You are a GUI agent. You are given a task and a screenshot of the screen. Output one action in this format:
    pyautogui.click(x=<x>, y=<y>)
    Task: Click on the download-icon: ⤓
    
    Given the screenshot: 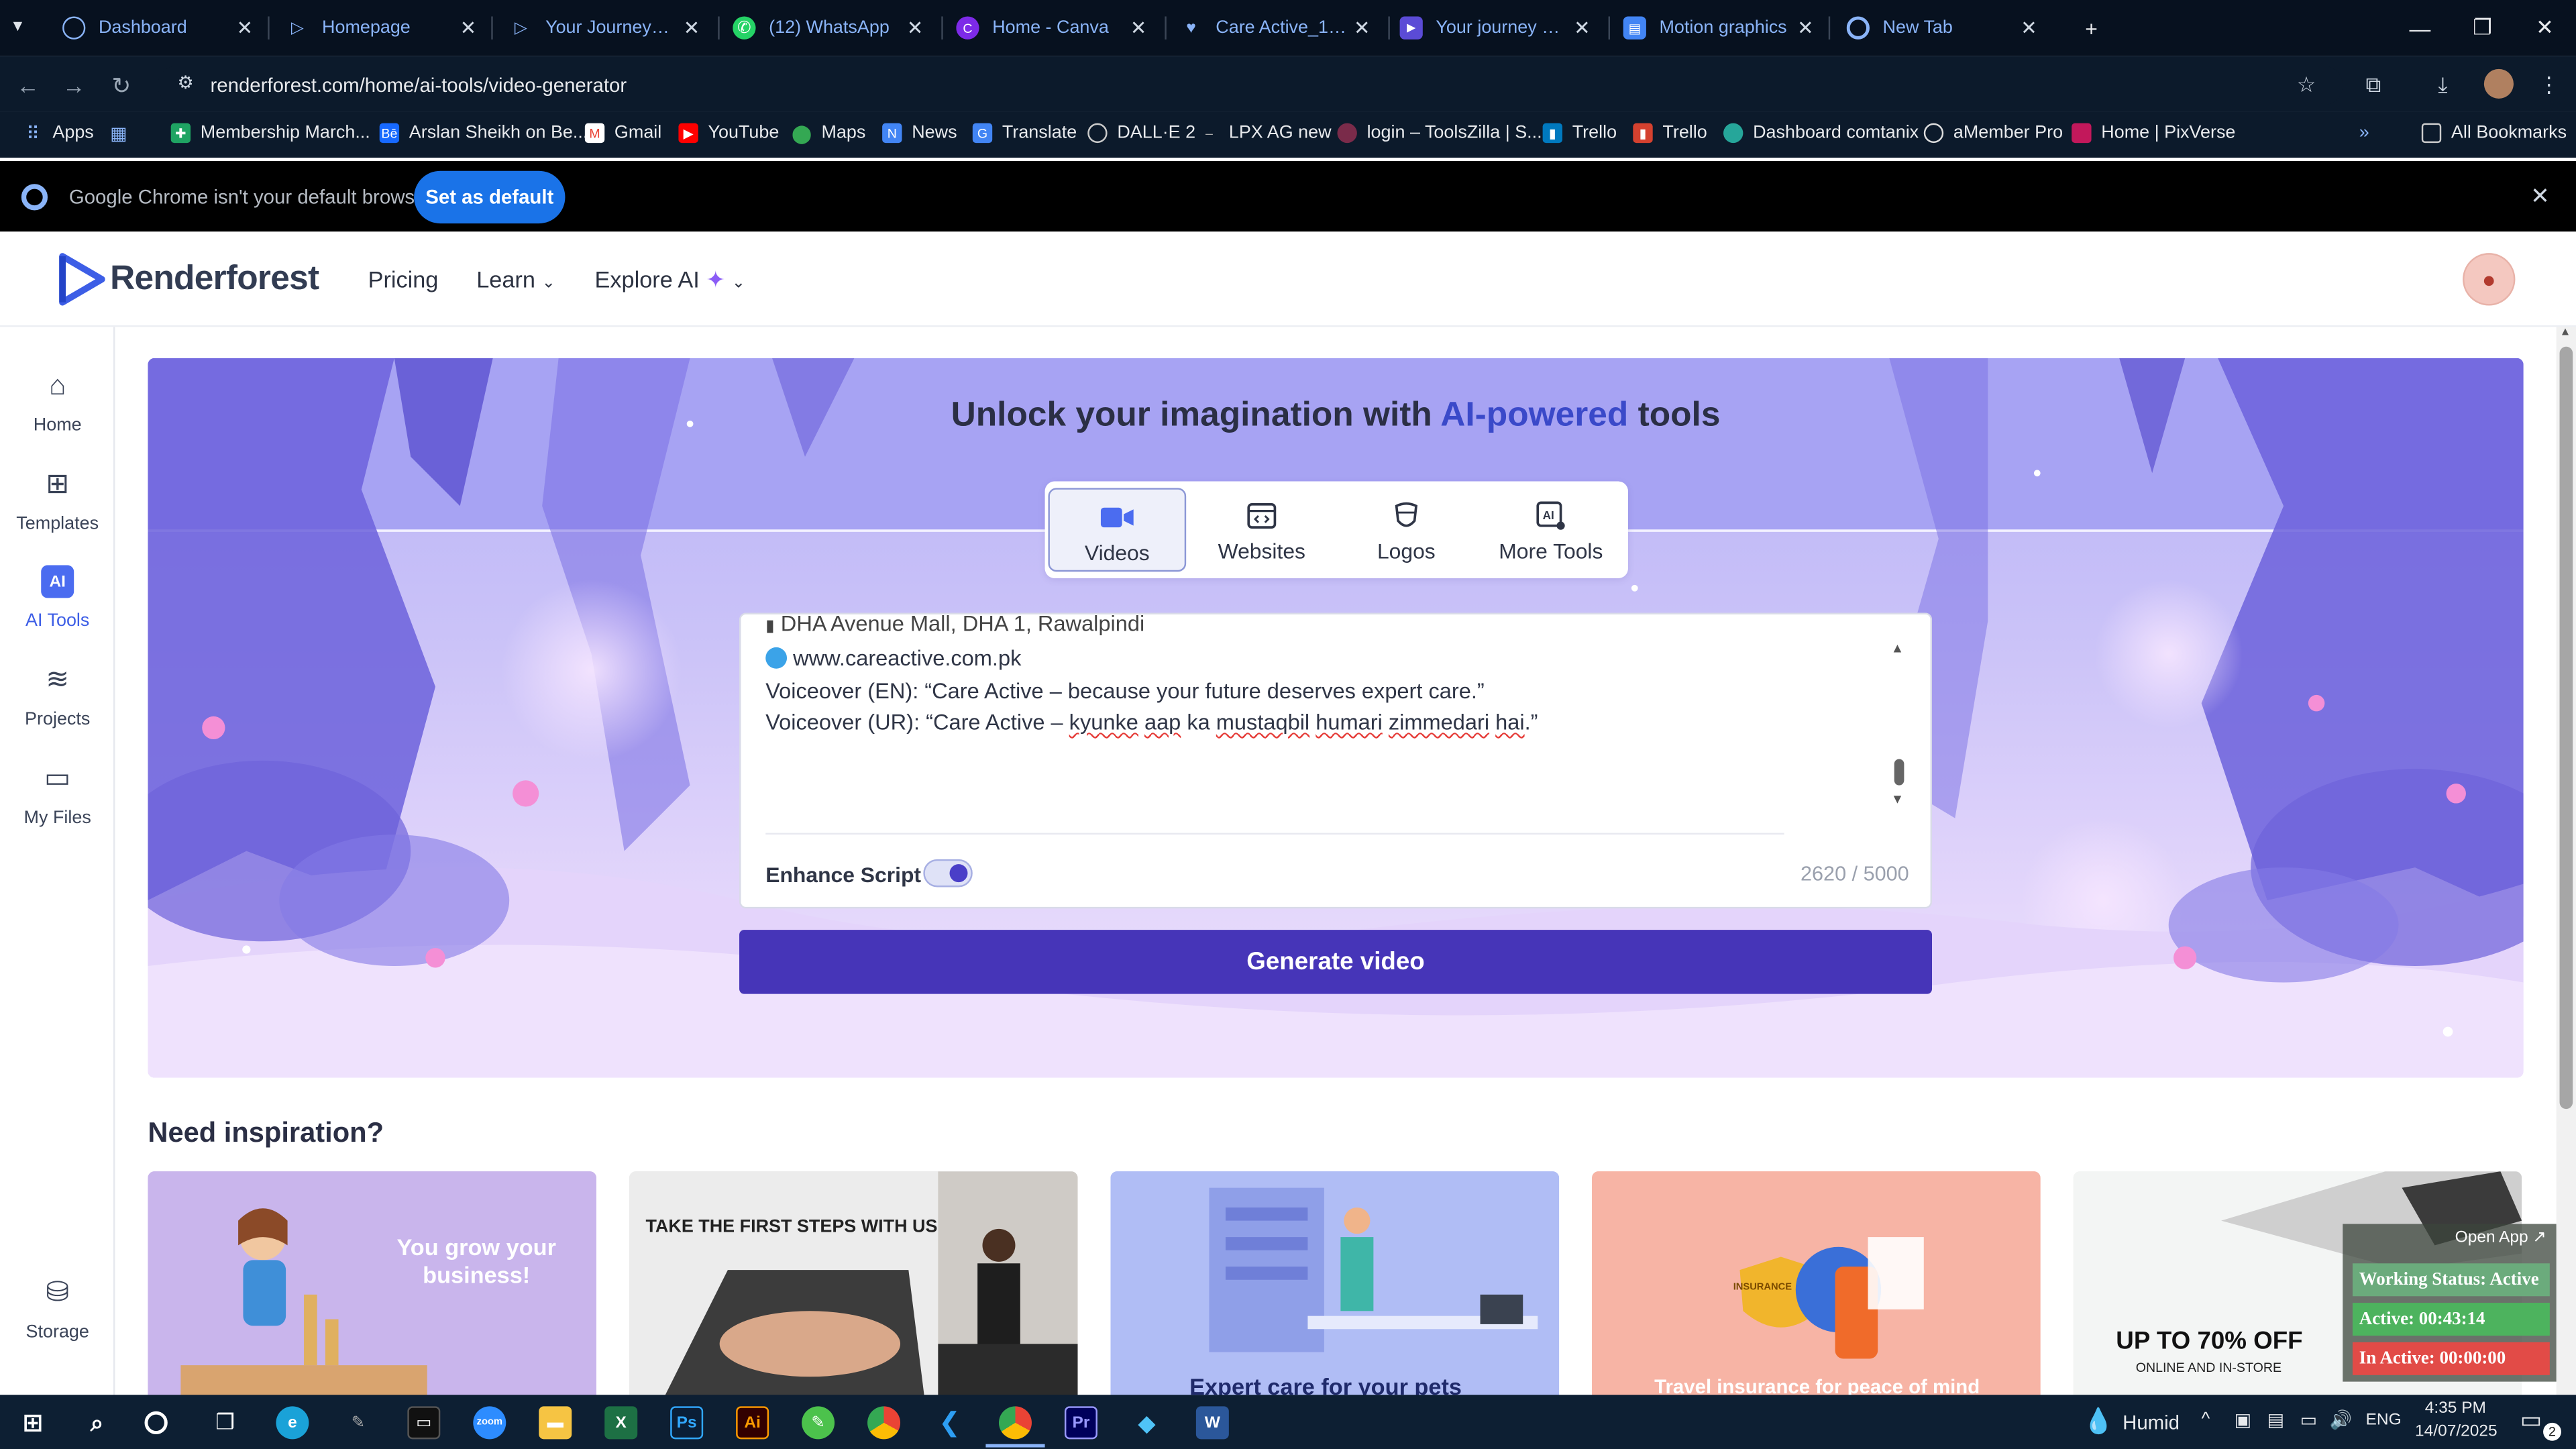 What is the action you would take?
    pyautogui.click(x=2442, y=85)
    